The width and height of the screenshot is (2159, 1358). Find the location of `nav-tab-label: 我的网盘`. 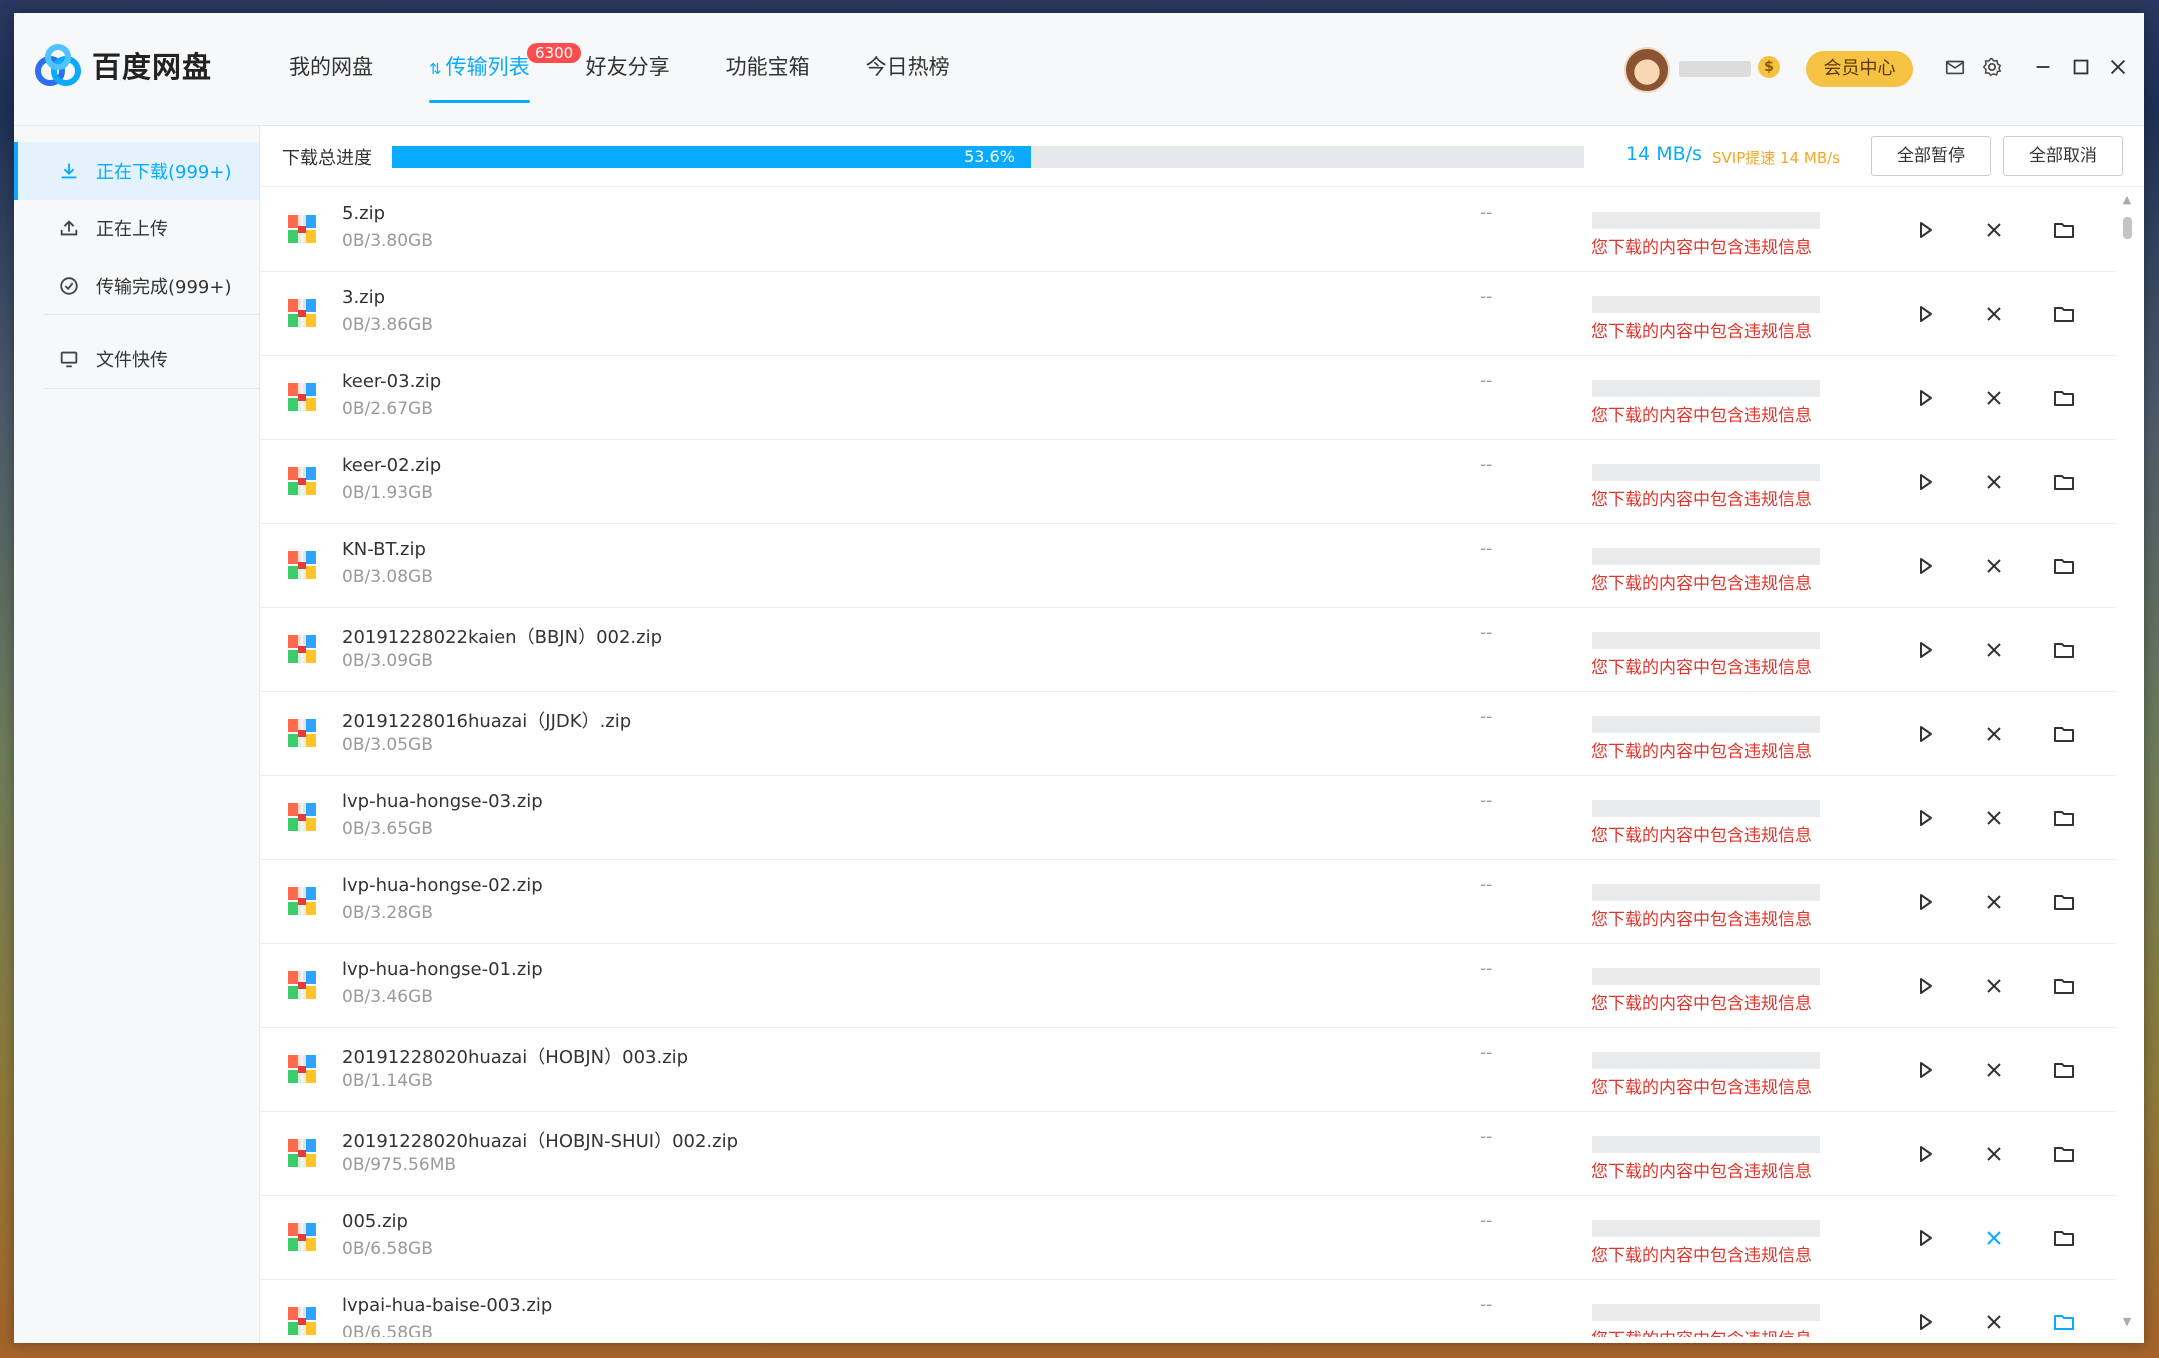

nav-tab-label: 我的网盘 is located at coordinates (331, 67).